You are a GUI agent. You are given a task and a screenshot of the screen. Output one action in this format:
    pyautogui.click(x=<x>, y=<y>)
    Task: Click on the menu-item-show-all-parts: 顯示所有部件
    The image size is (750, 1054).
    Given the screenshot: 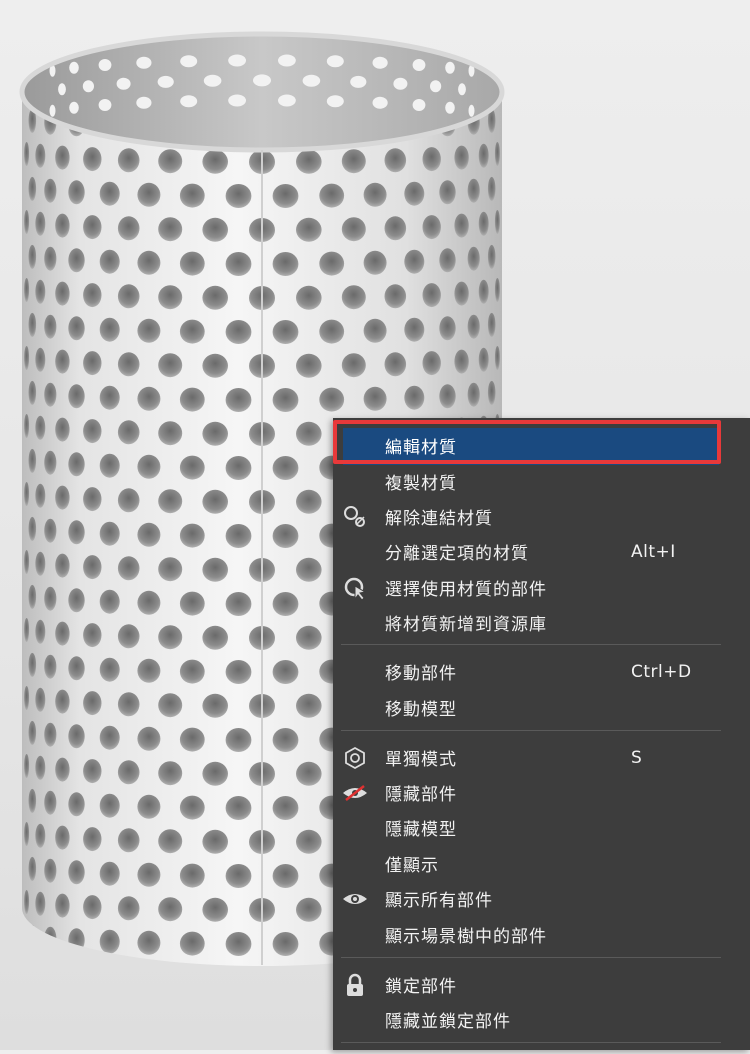 What is the action you would take?
    pyautogui.click(x=541, y=898)
    